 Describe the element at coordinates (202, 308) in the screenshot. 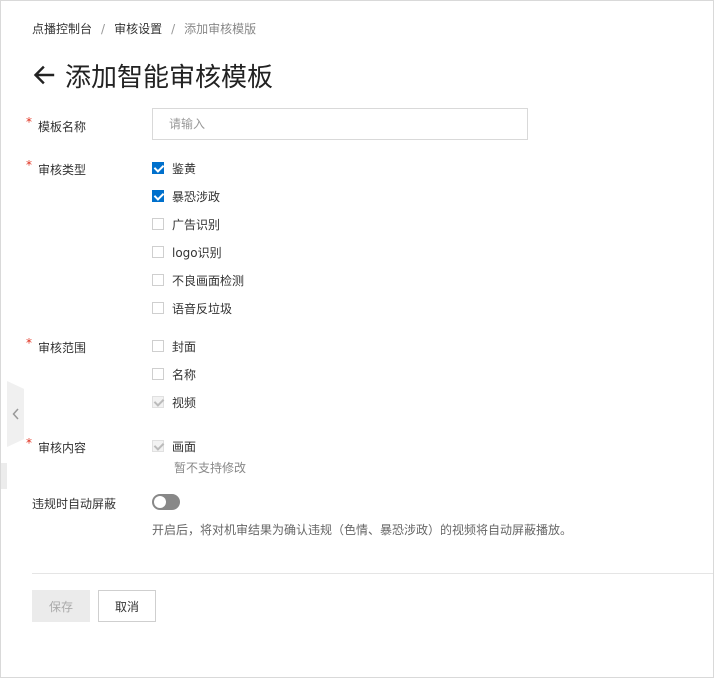

I see `checkbox-label: 语音反垃圾` at that location.